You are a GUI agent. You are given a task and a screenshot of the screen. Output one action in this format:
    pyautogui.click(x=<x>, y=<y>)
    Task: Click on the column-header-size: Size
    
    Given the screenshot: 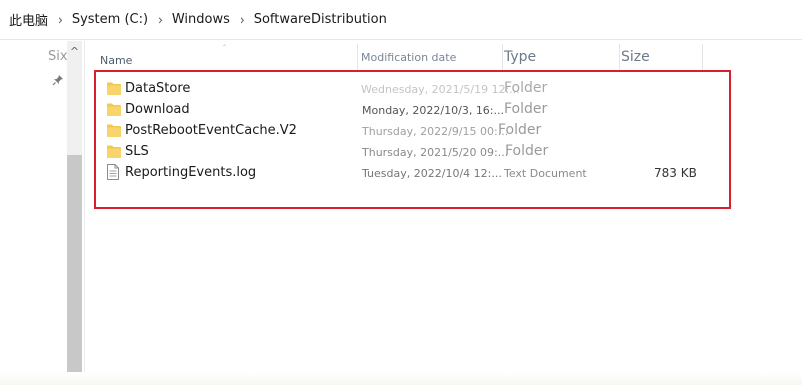 What is the action you would take?
    pyautogui.click(x=635, y=57)
    